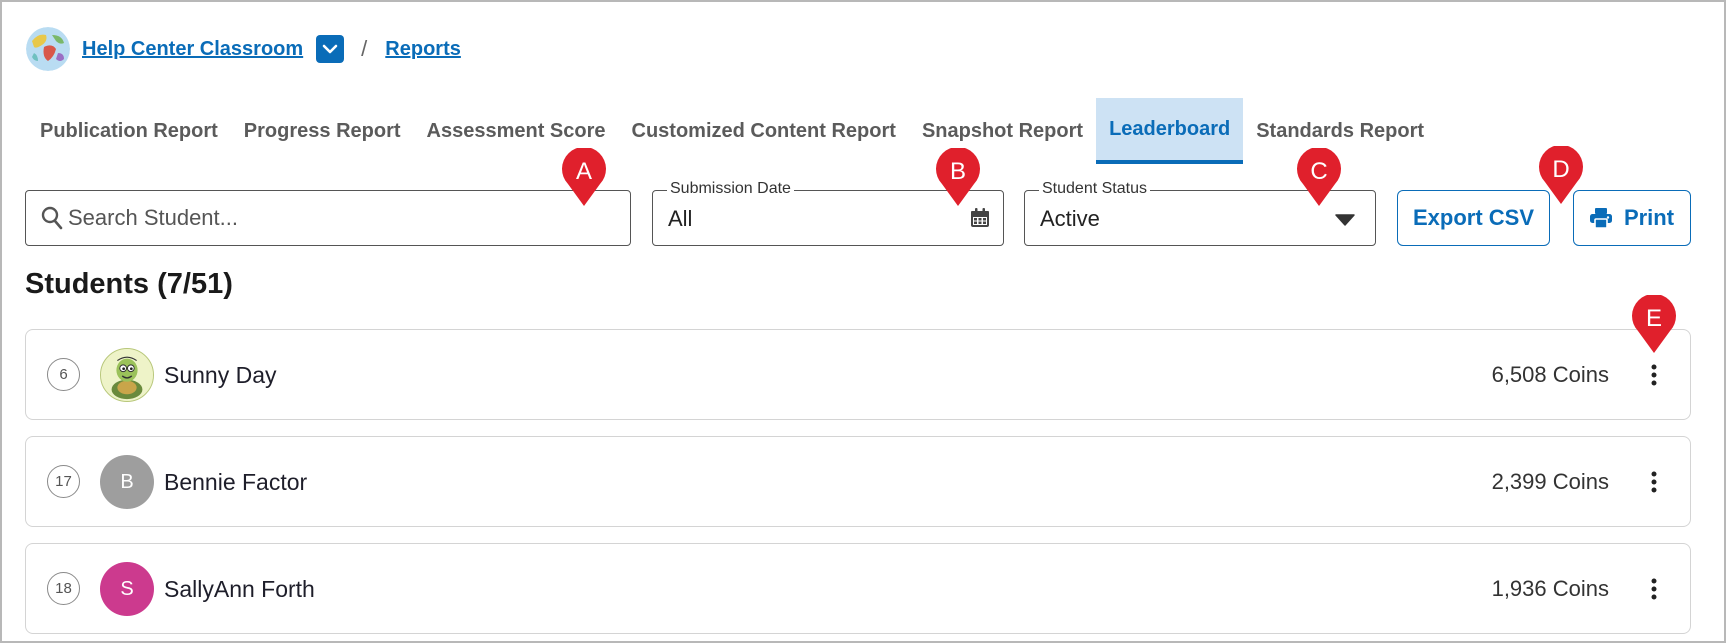 This screenshot has height=643, width=1726. What do you see at coordinates (957, 171) in the screenshot?
I see `callout-letter: B` at bounding box center [957, 171].